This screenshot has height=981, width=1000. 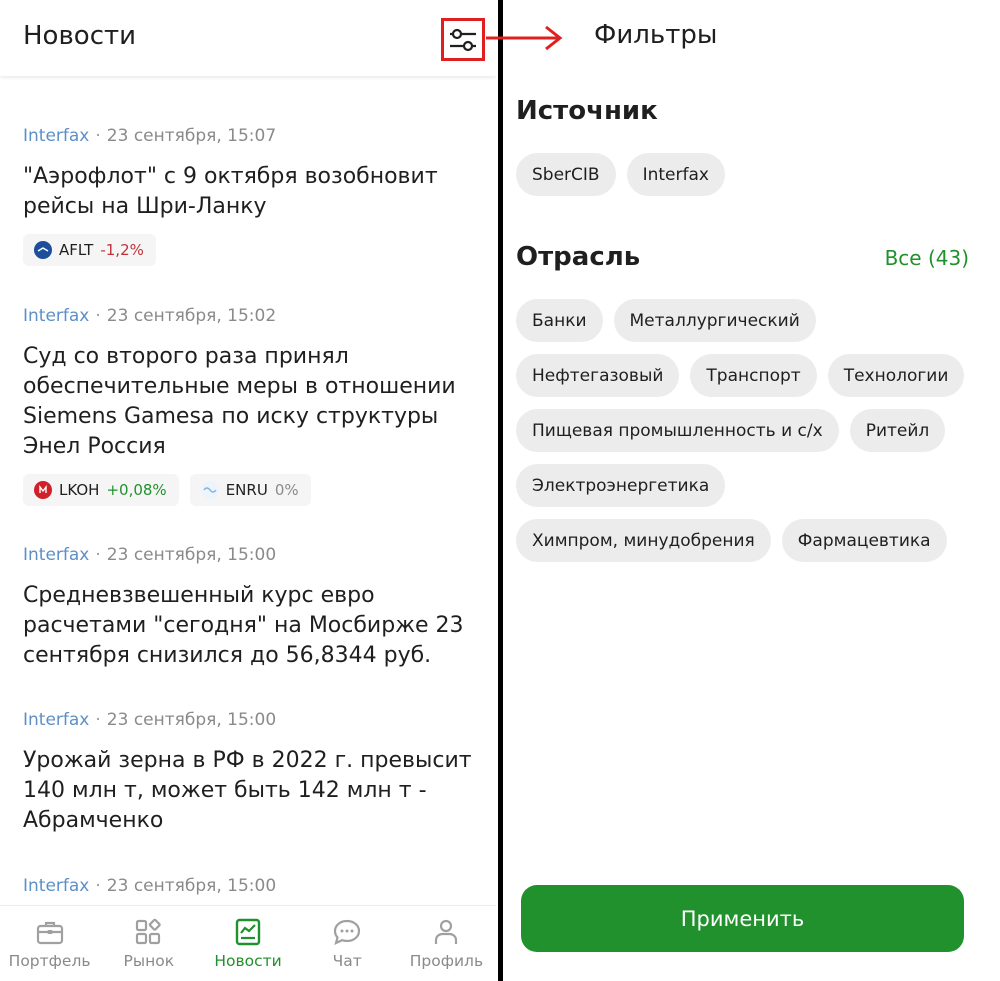 I want to click on industry-chip: Банки, so click(x=559, y=320).